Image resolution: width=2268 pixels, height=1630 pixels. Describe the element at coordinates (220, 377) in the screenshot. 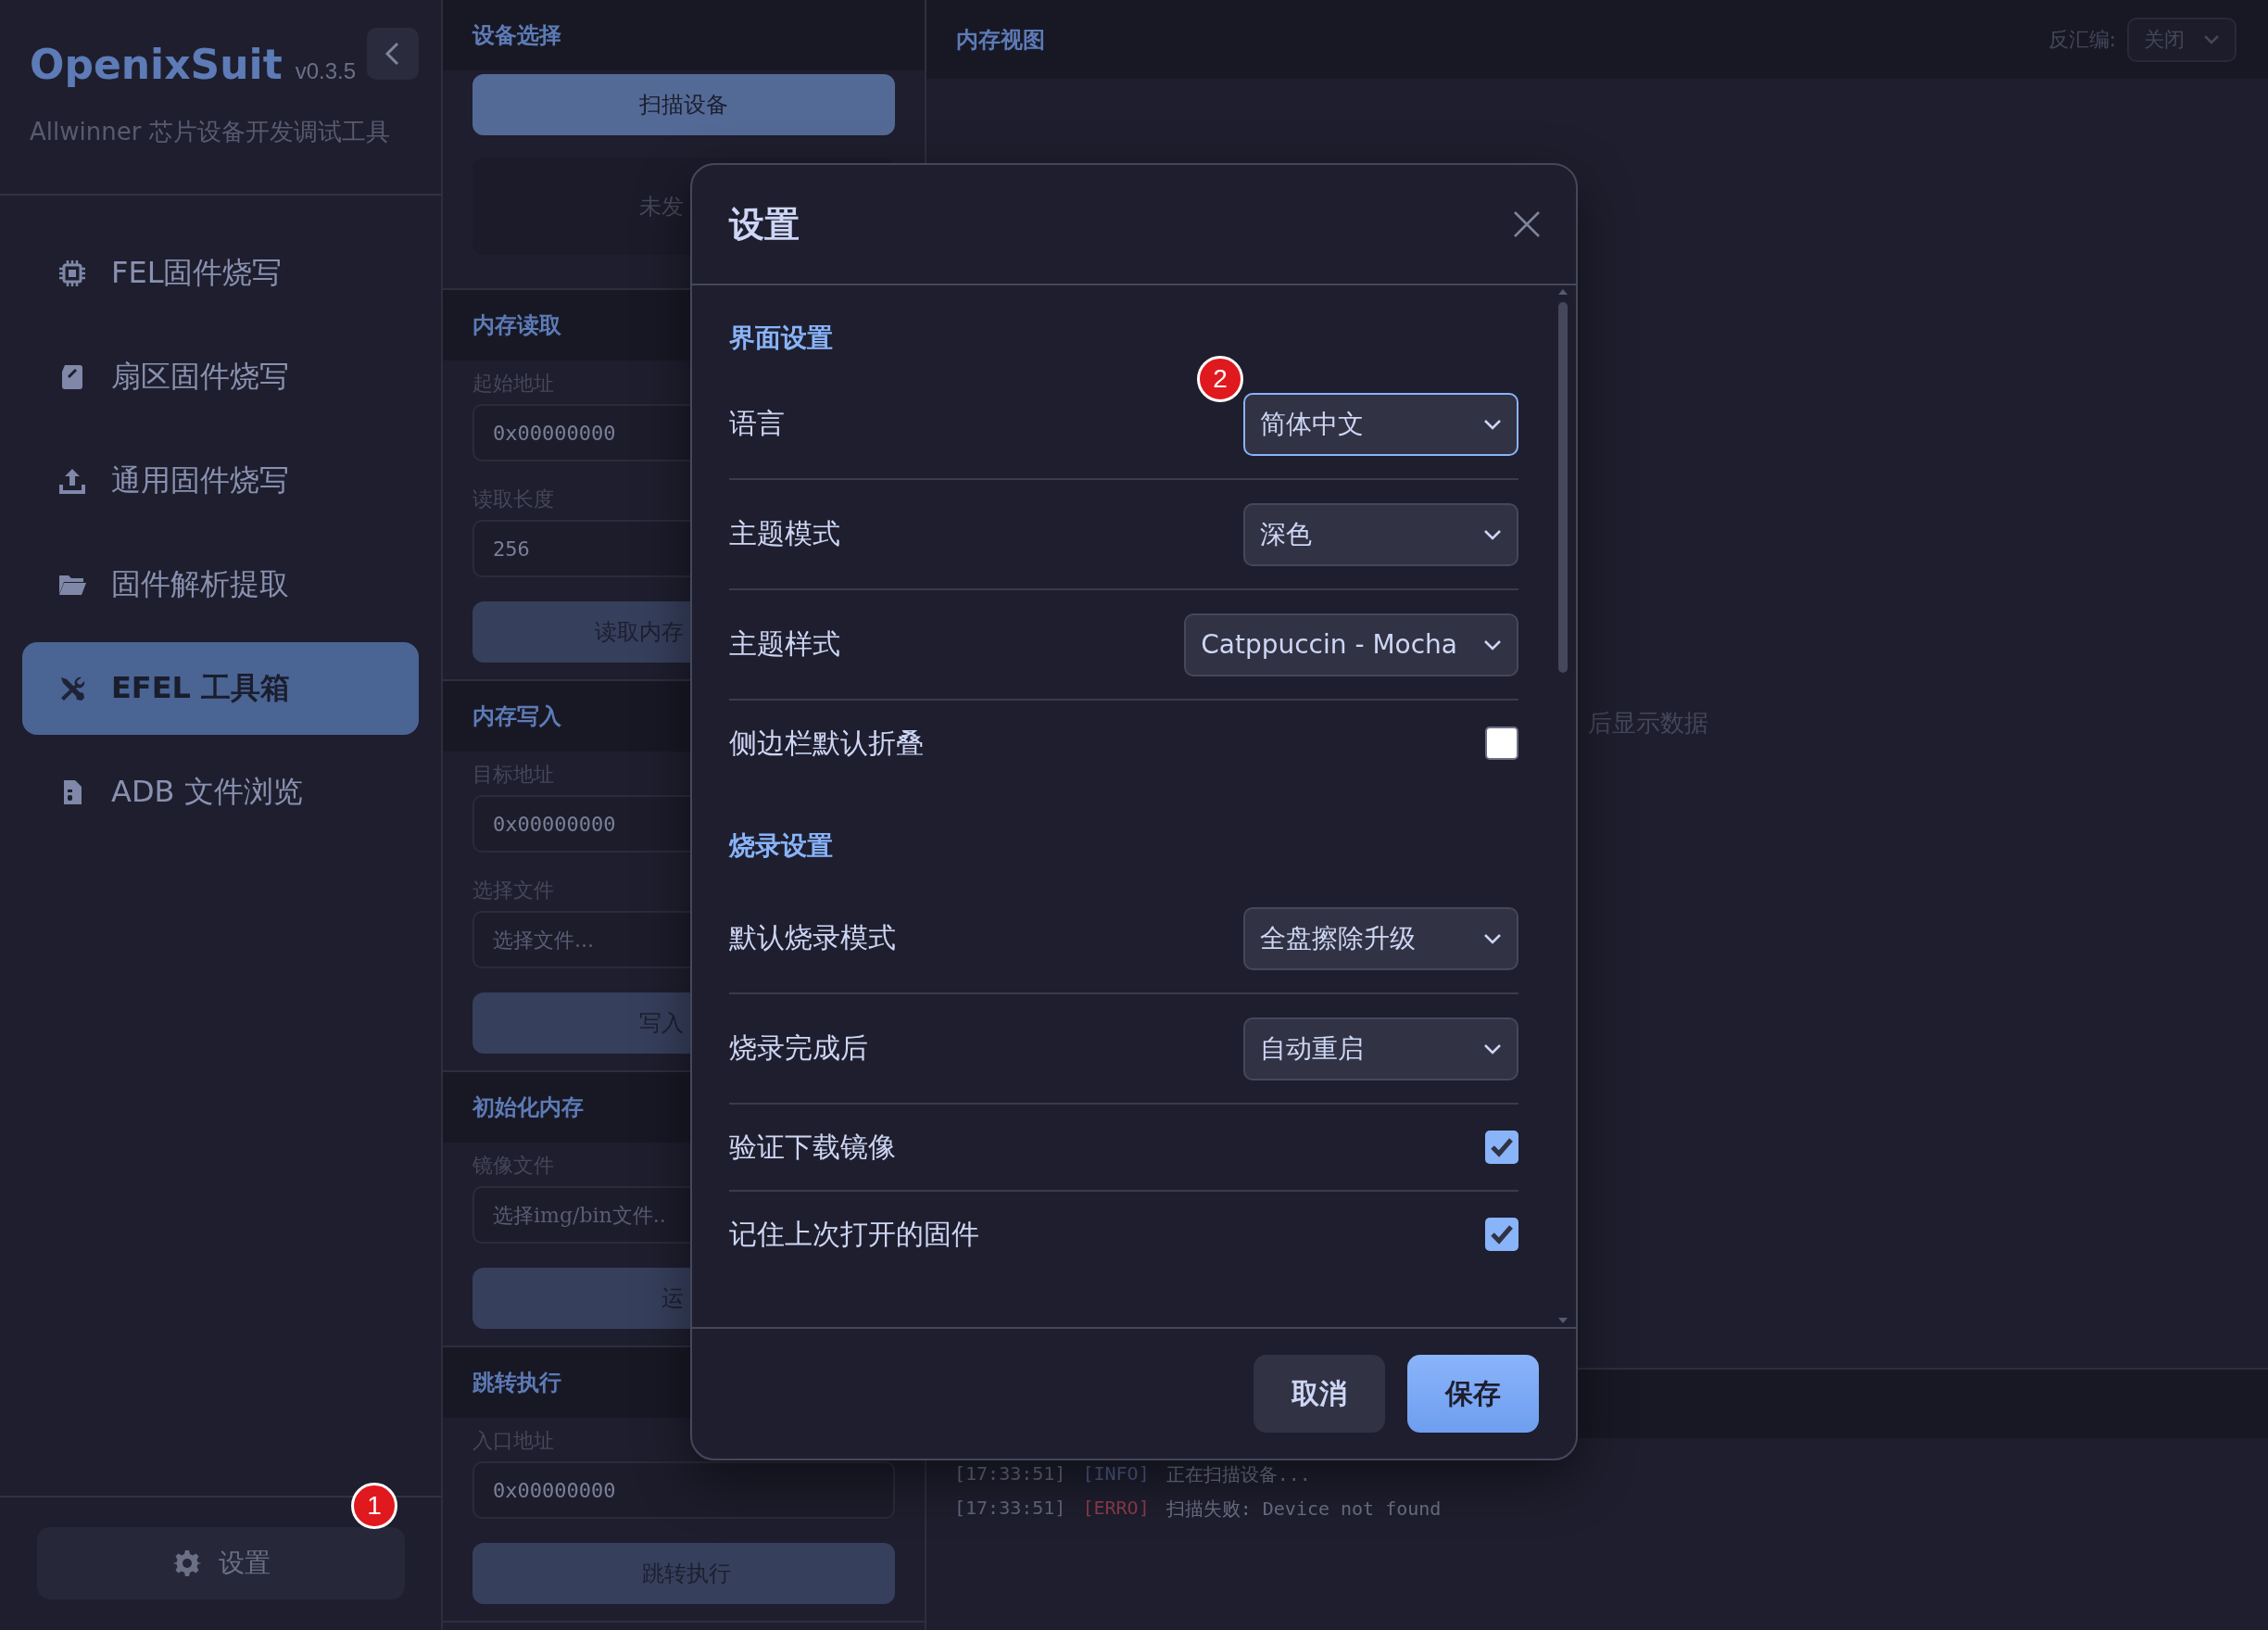

I see `nav-item: 扇区固件烧写` at that location.